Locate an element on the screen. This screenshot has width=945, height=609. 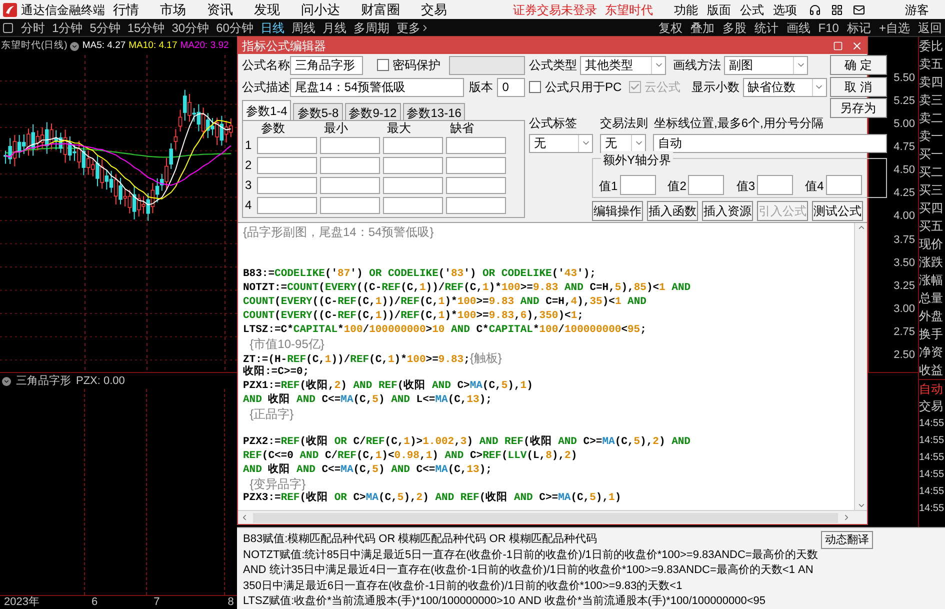
code-line: {变异品字} is located at coordinates (277, 484).